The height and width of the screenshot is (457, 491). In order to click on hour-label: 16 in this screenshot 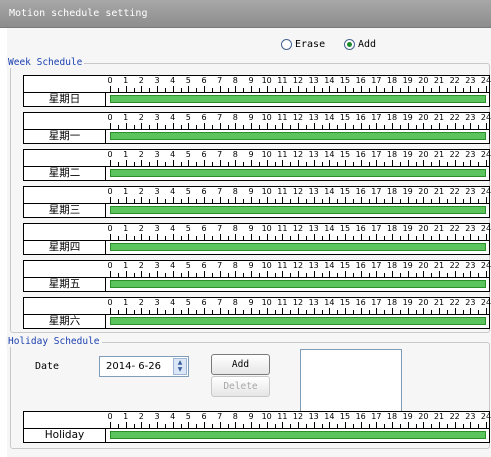, I will do `click(360, 265)`.